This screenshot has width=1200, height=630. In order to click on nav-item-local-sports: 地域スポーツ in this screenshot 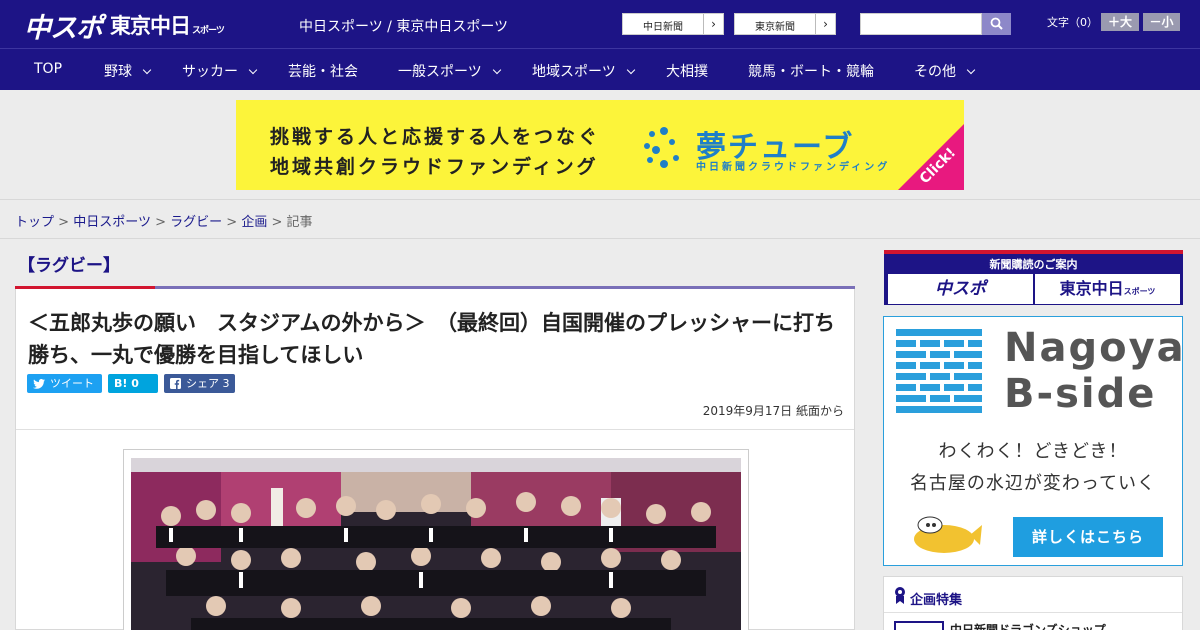, I will do `click(583, 71)`.